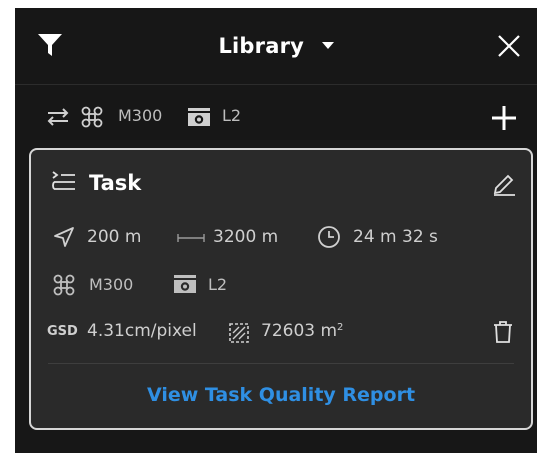 The width and height of the screenshot is (549, 453). Describe the element at coordinates (327, 46) in the screenshot. I see `caret-down-icon` at that location.